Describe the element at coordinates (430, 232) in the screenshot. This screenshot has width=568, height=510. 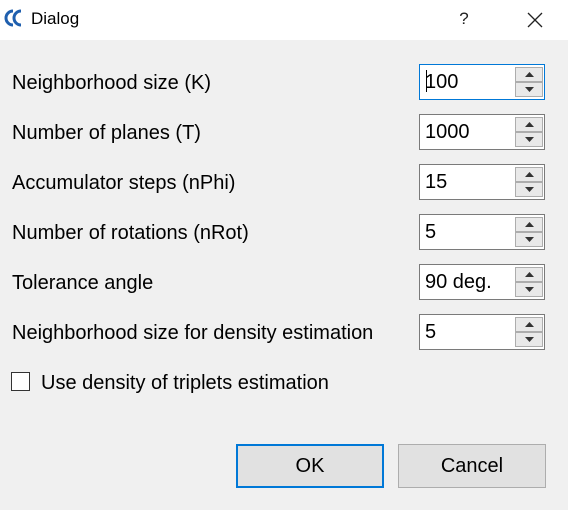
I see `number-of-rotations-value: 5` at that location.